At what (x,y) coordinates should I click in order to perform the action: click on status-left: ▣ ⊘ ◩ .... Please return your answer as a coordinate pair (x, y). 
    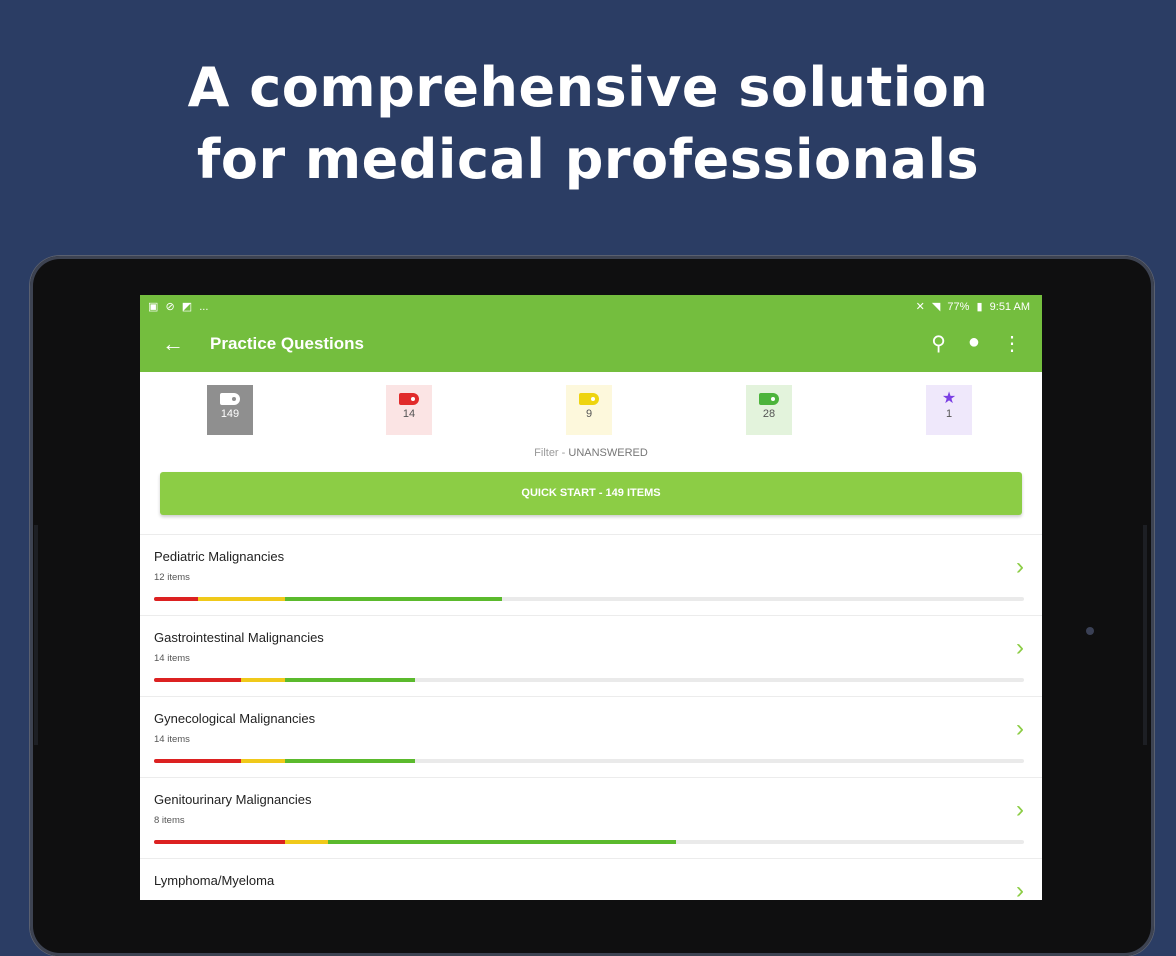
    Looking at the image, I should click on (180, 306).